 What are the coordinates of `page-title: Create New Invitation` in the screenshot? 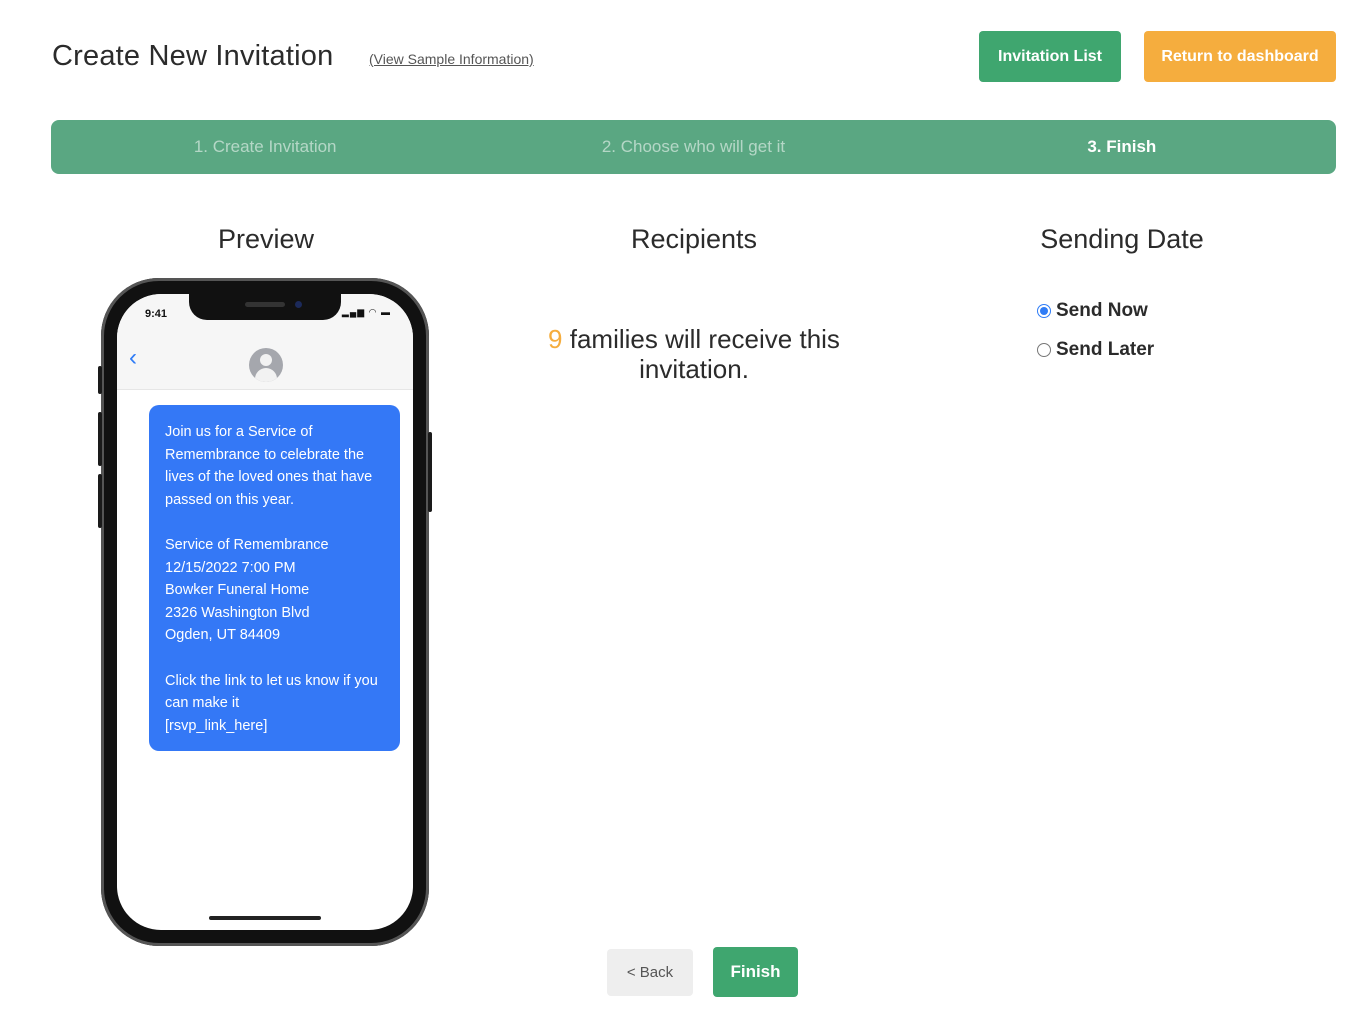 It's located at (193, 56).